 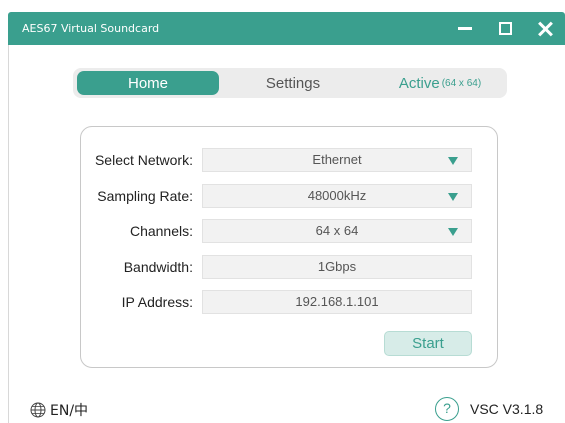 I want to click on title-bar: AES67 Virtual Soundcard, so click(x=286, y=28).